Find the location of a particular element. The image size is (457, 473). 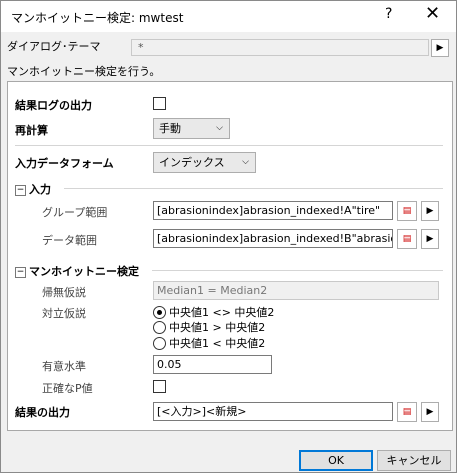

null-hypothesis-field: Median1 = Median2 is located at coordinates (296, 290).